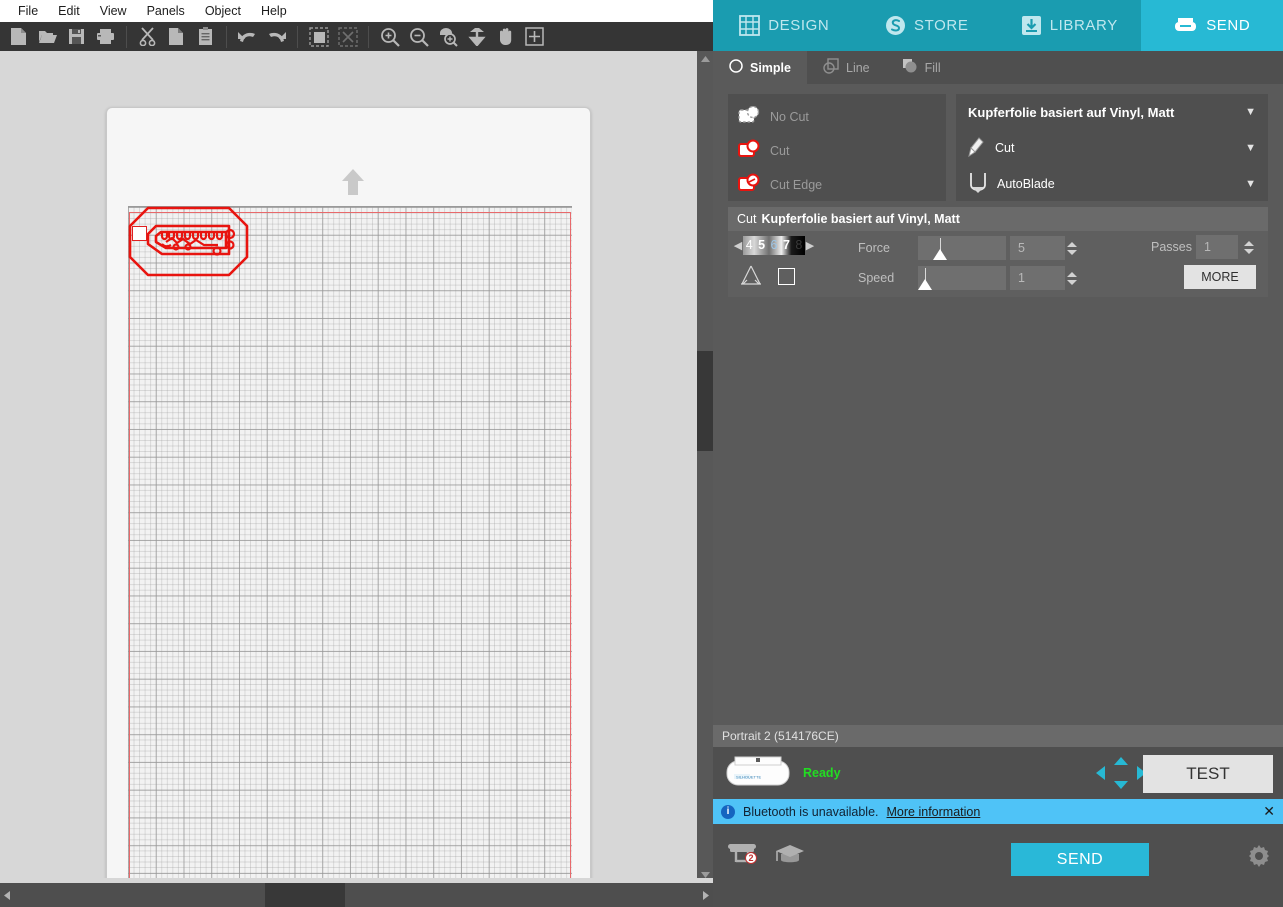 This screenshot has height=907, width=1283. I want to click on subtab-simple: Simple, so click(760, 67).